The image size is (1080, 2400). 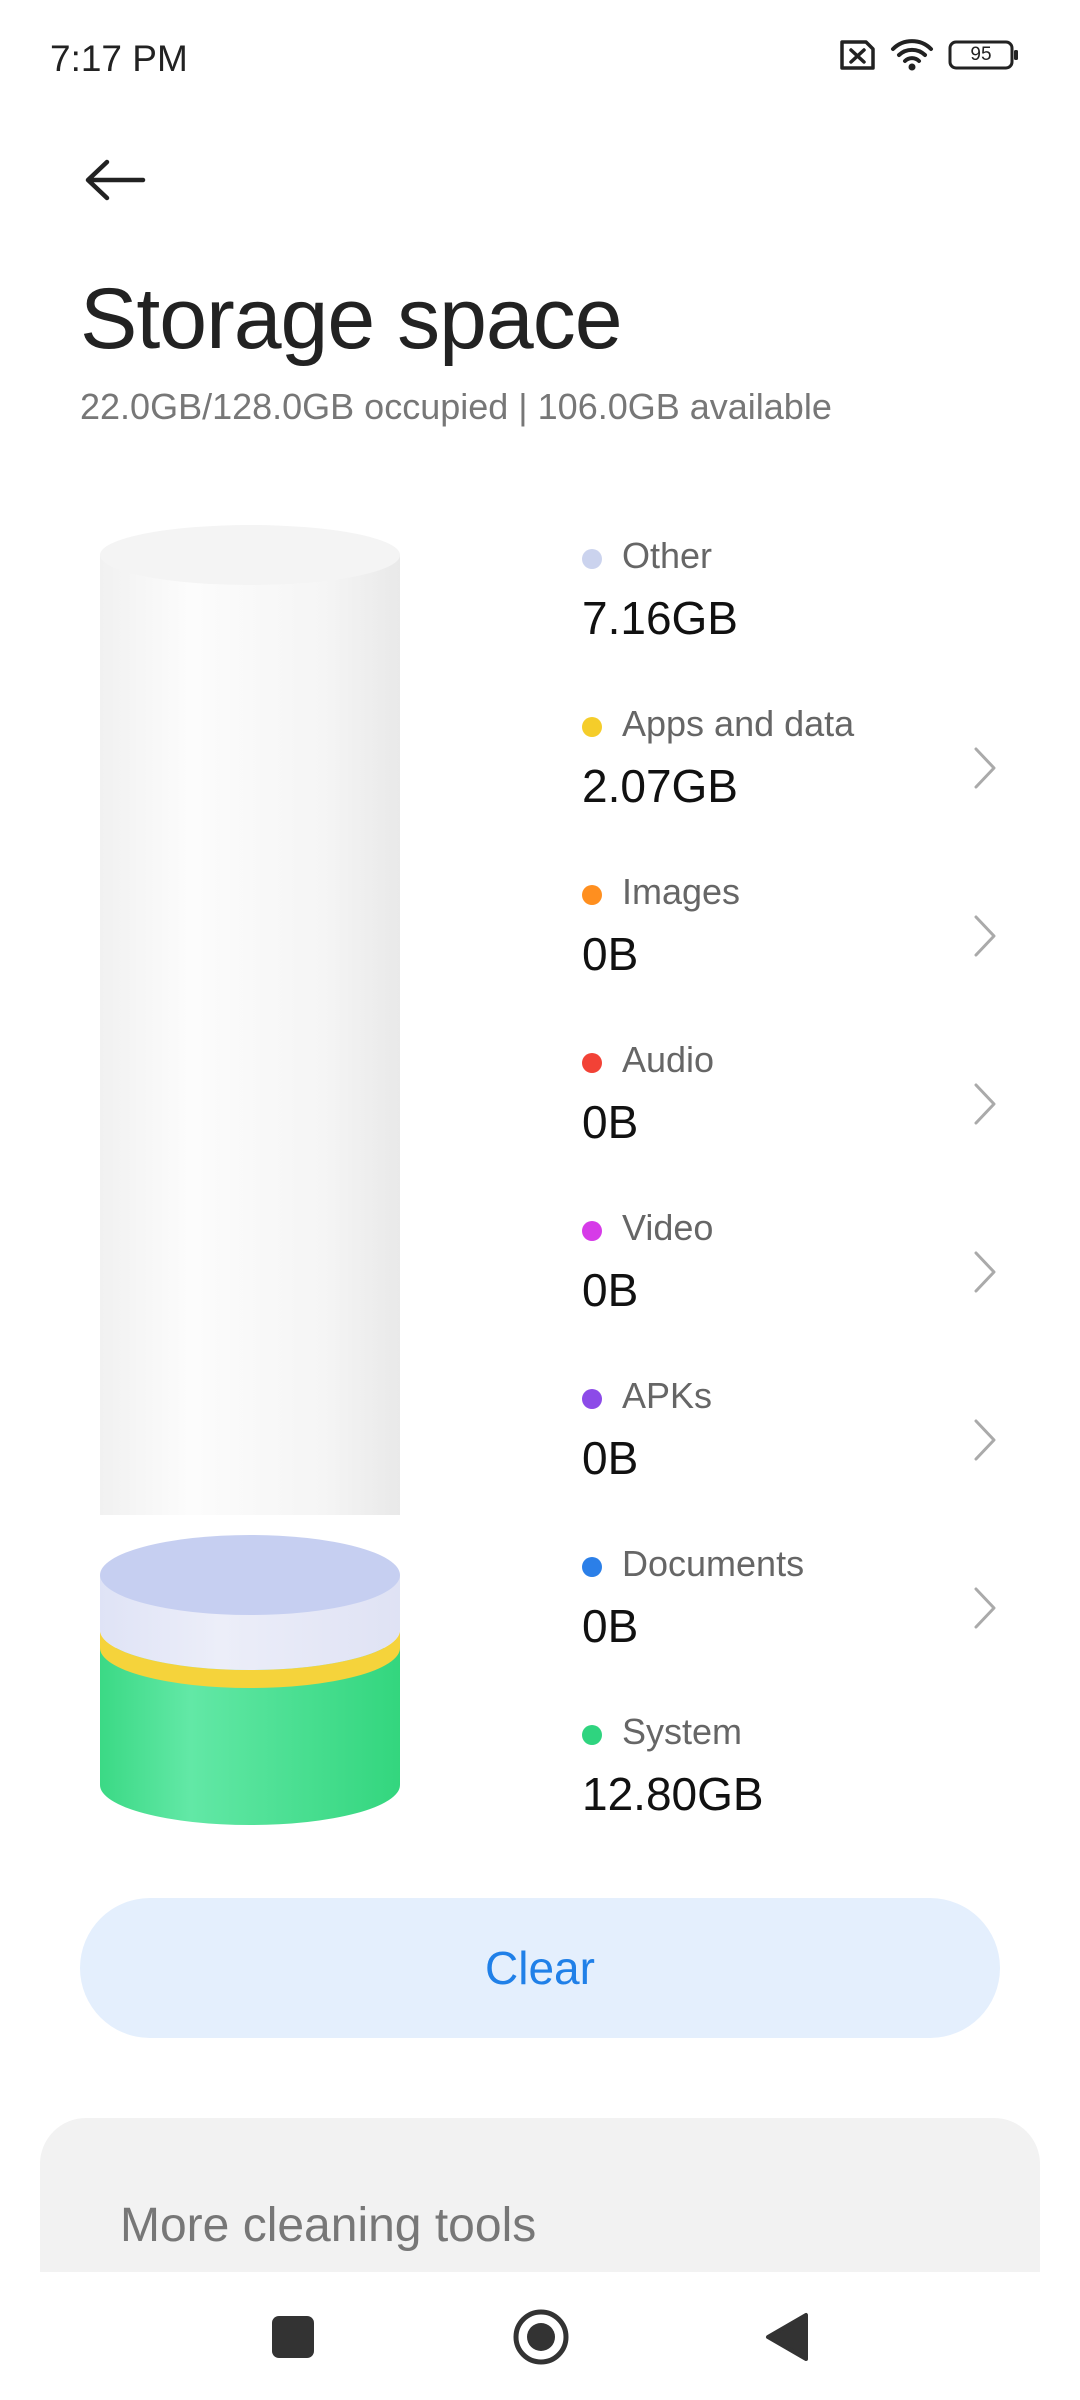 I want to click on back-button, so click(x=115, y=180).